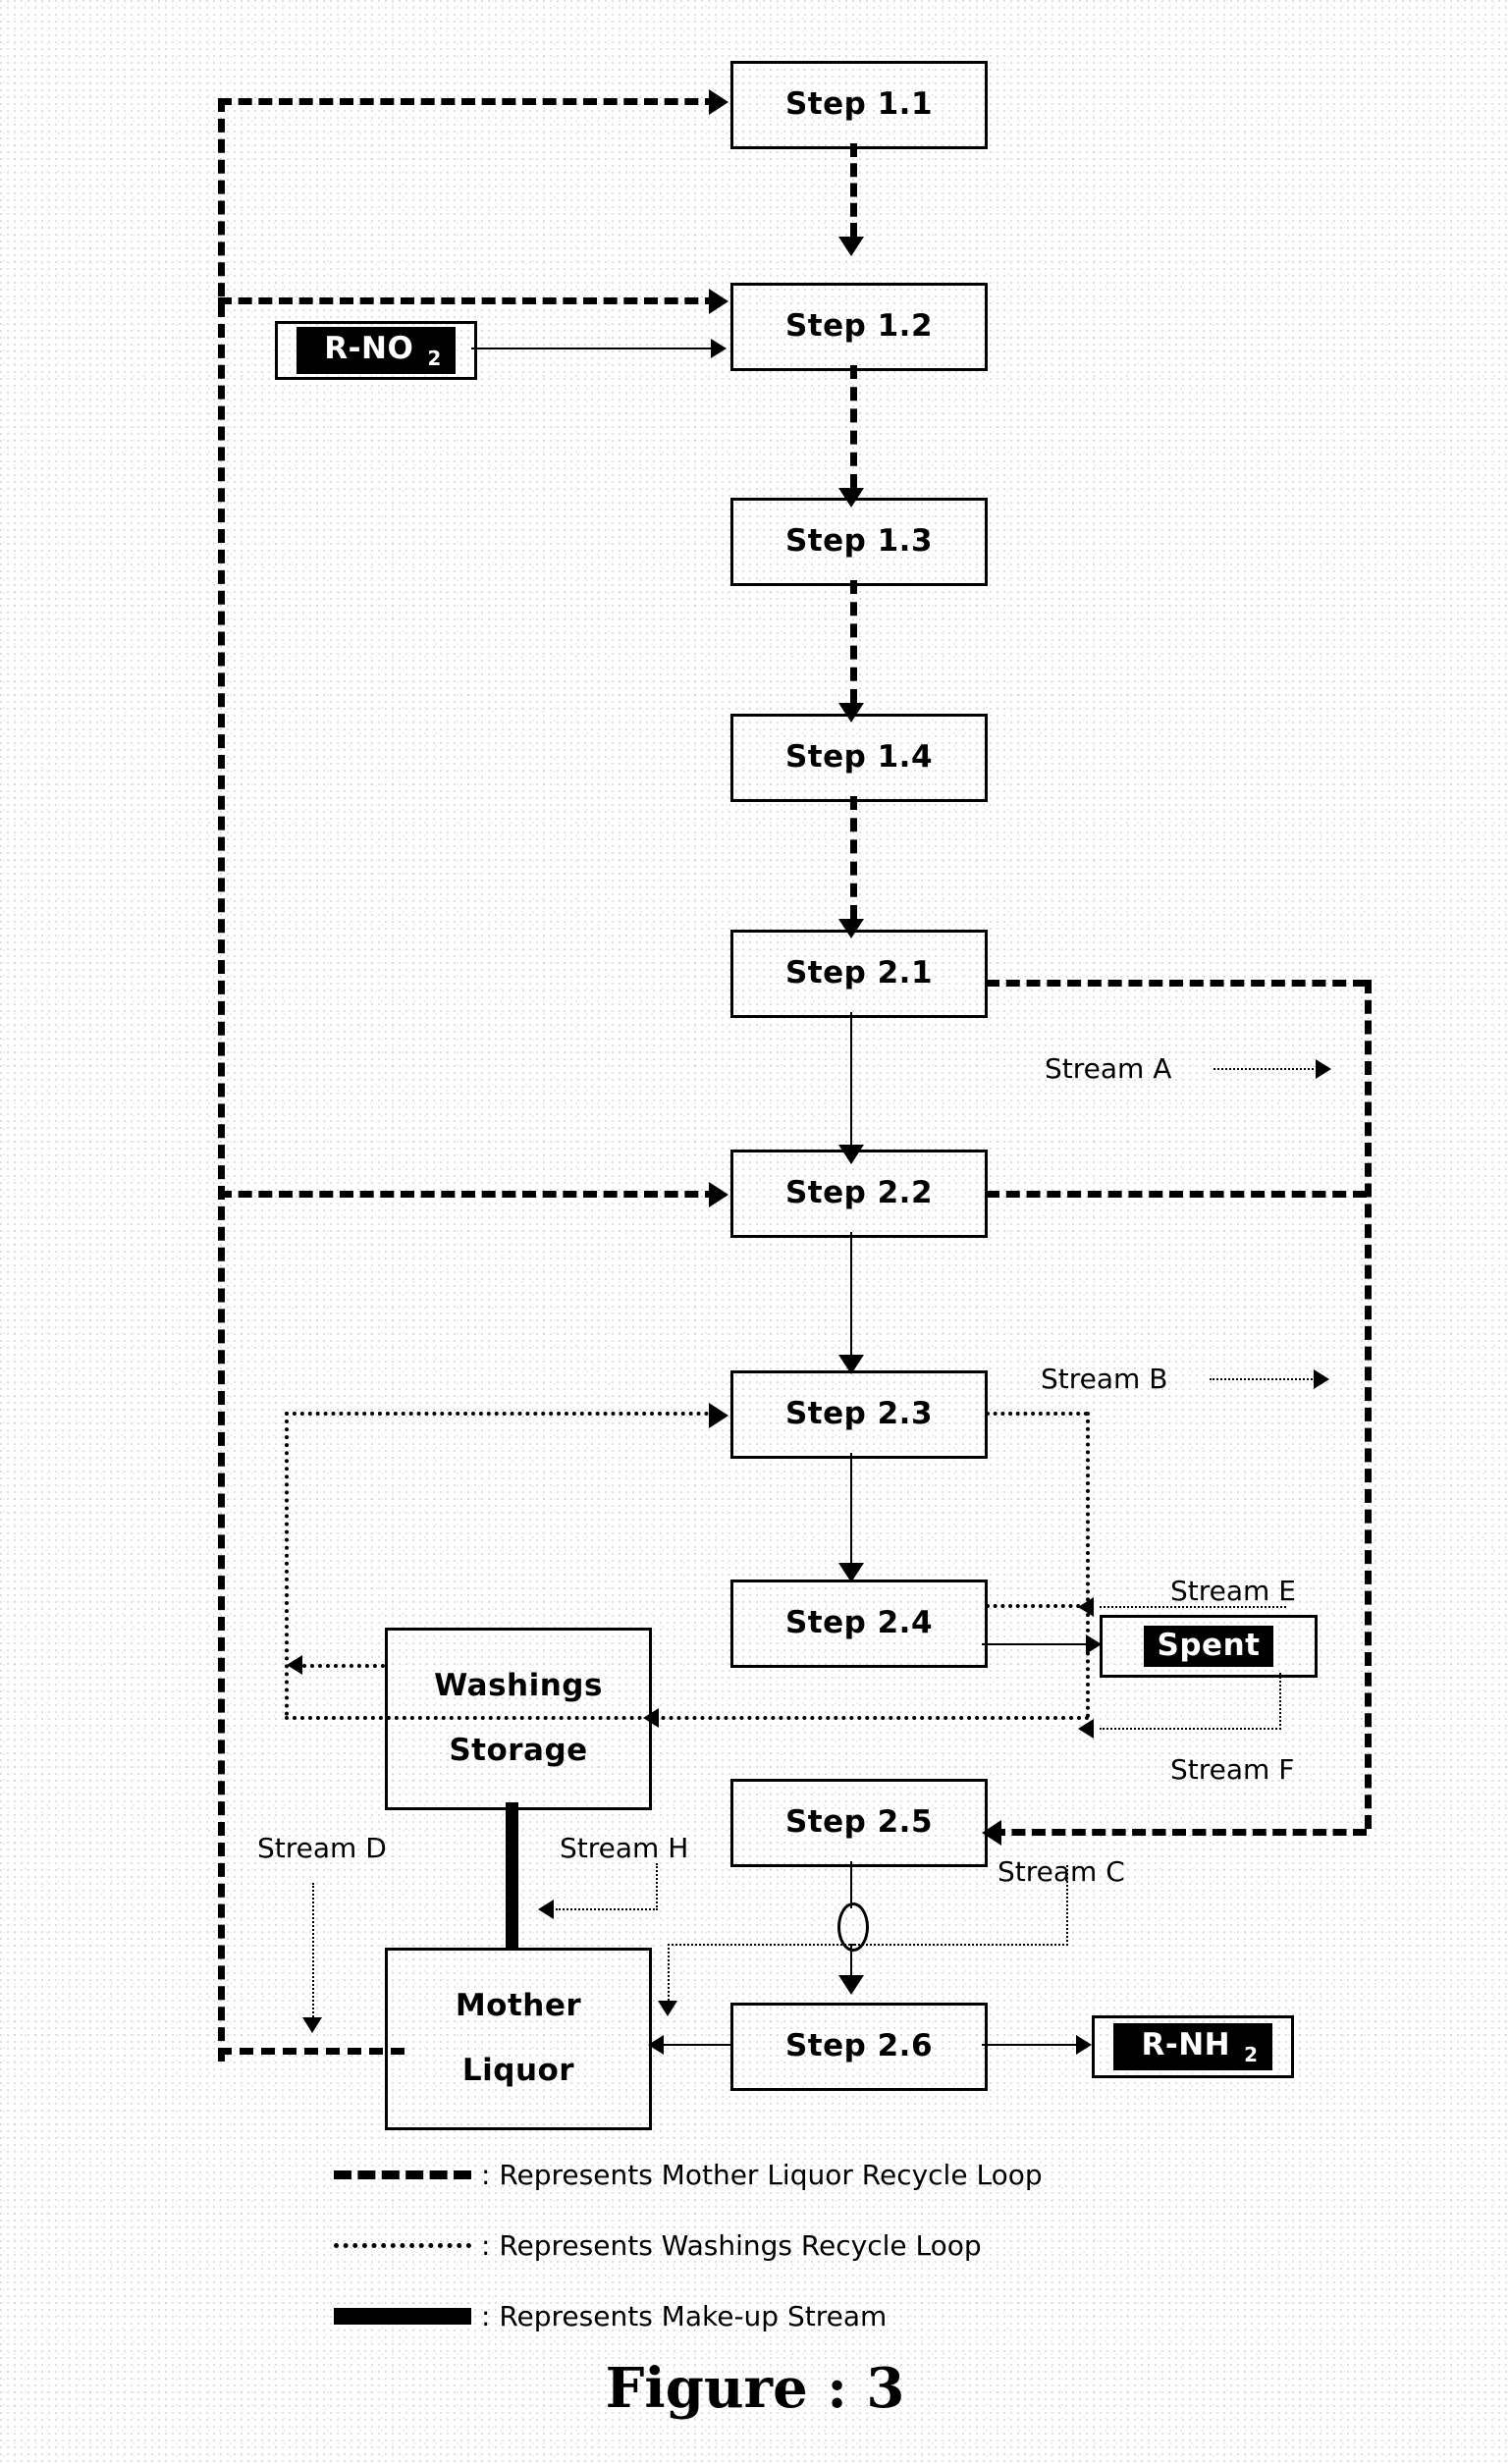  I want to click on legend-text-mother-liquor: : Represents Mother Liquor Recycle Loop, so click(762, 2174).